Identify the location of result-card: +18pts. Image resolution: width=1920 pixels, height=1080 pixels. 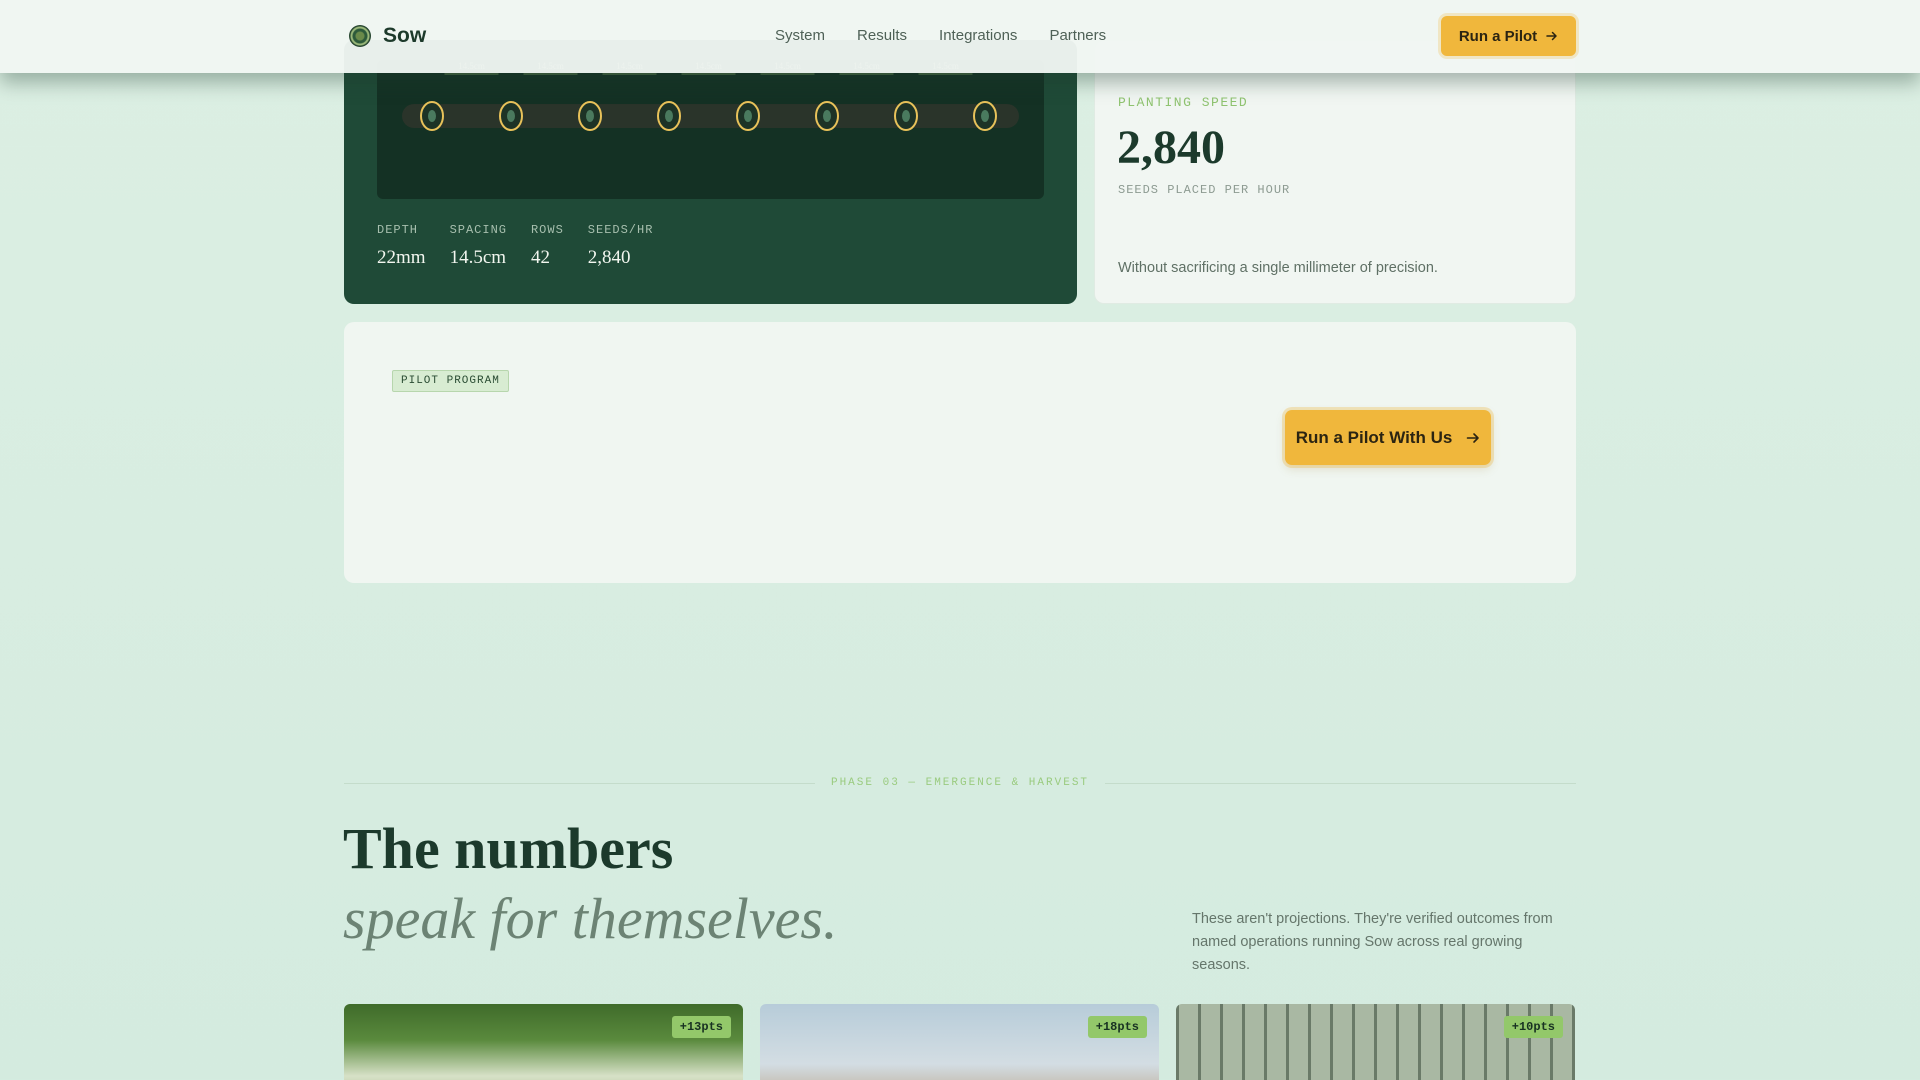
(959, 1042).